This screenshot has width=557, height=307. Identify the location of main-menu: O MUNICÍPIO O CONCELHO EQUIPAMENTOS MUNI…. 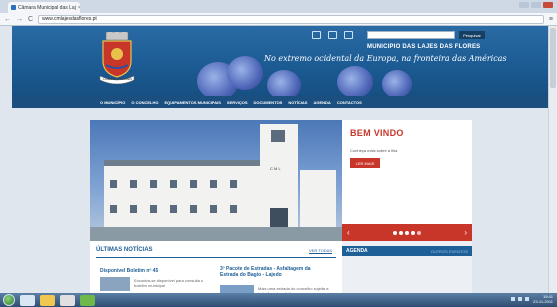
(281, 102).